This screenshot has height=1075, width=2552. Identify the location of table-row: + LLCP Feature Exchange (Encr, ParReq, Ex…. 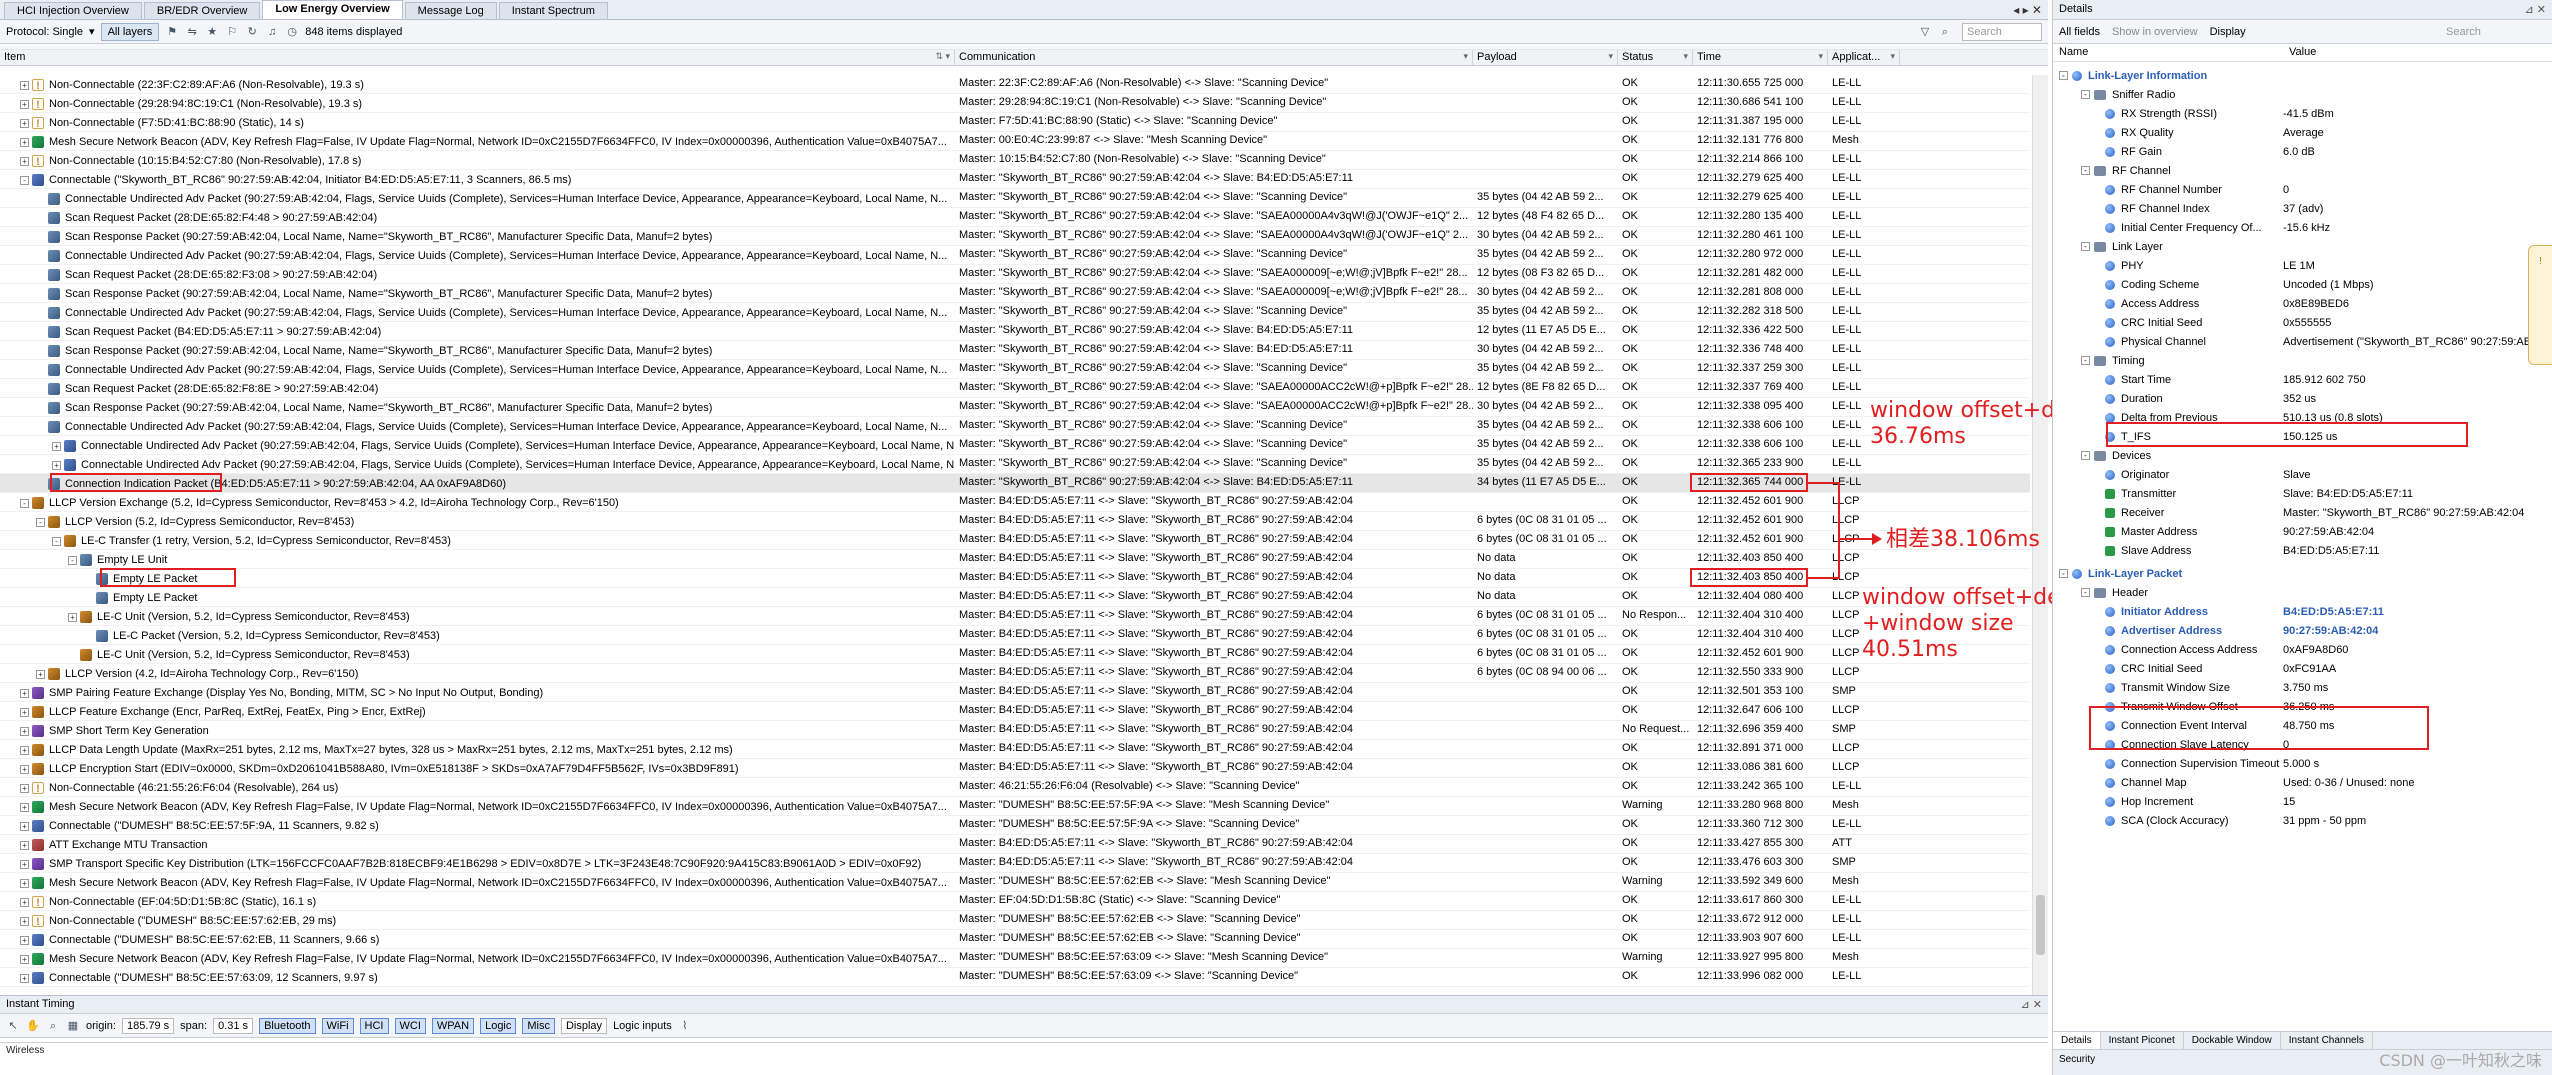
(1015, 711).